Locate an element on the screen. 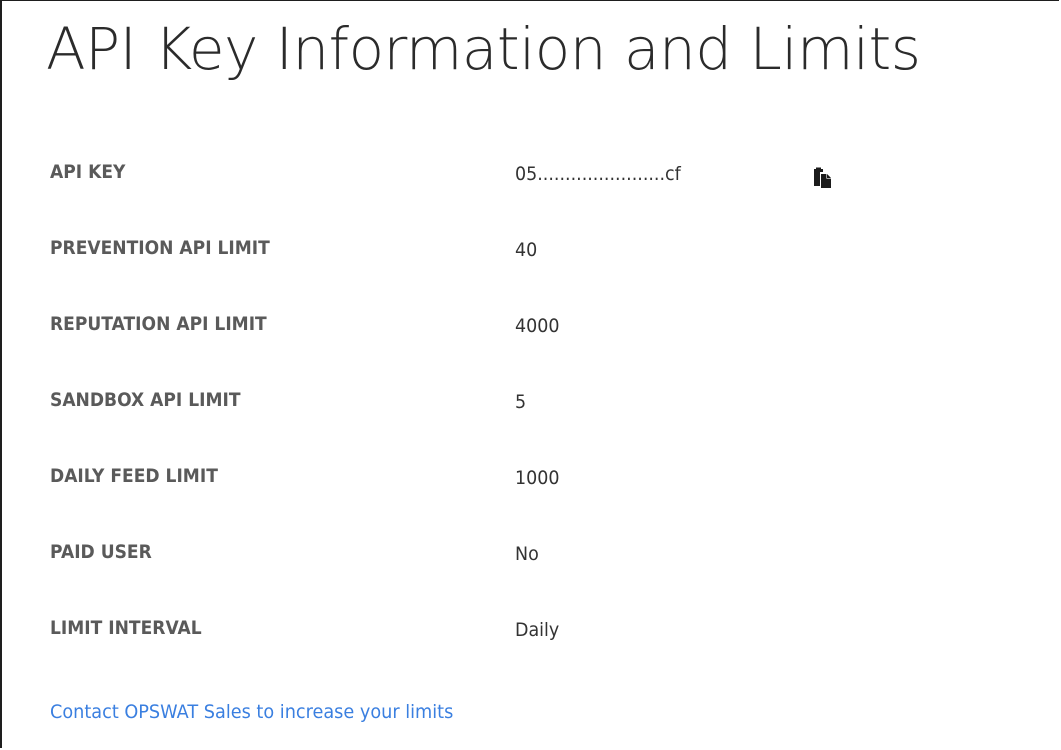  paid-user-label: PAID USER is located at coordinates (101, 552).